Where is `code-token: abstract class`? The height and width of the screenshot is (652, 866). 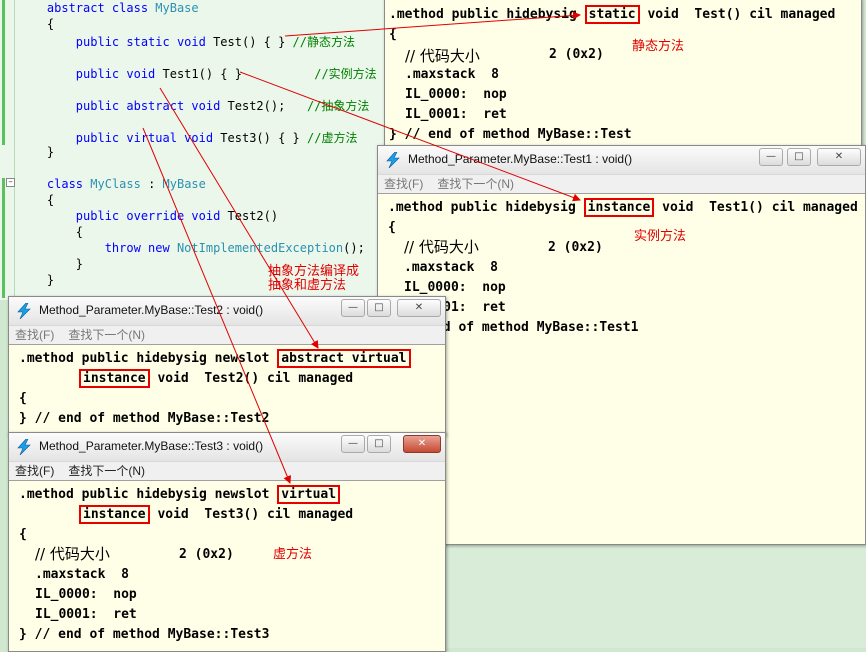 code-token: abstract class is located at coordinates (101, 8).